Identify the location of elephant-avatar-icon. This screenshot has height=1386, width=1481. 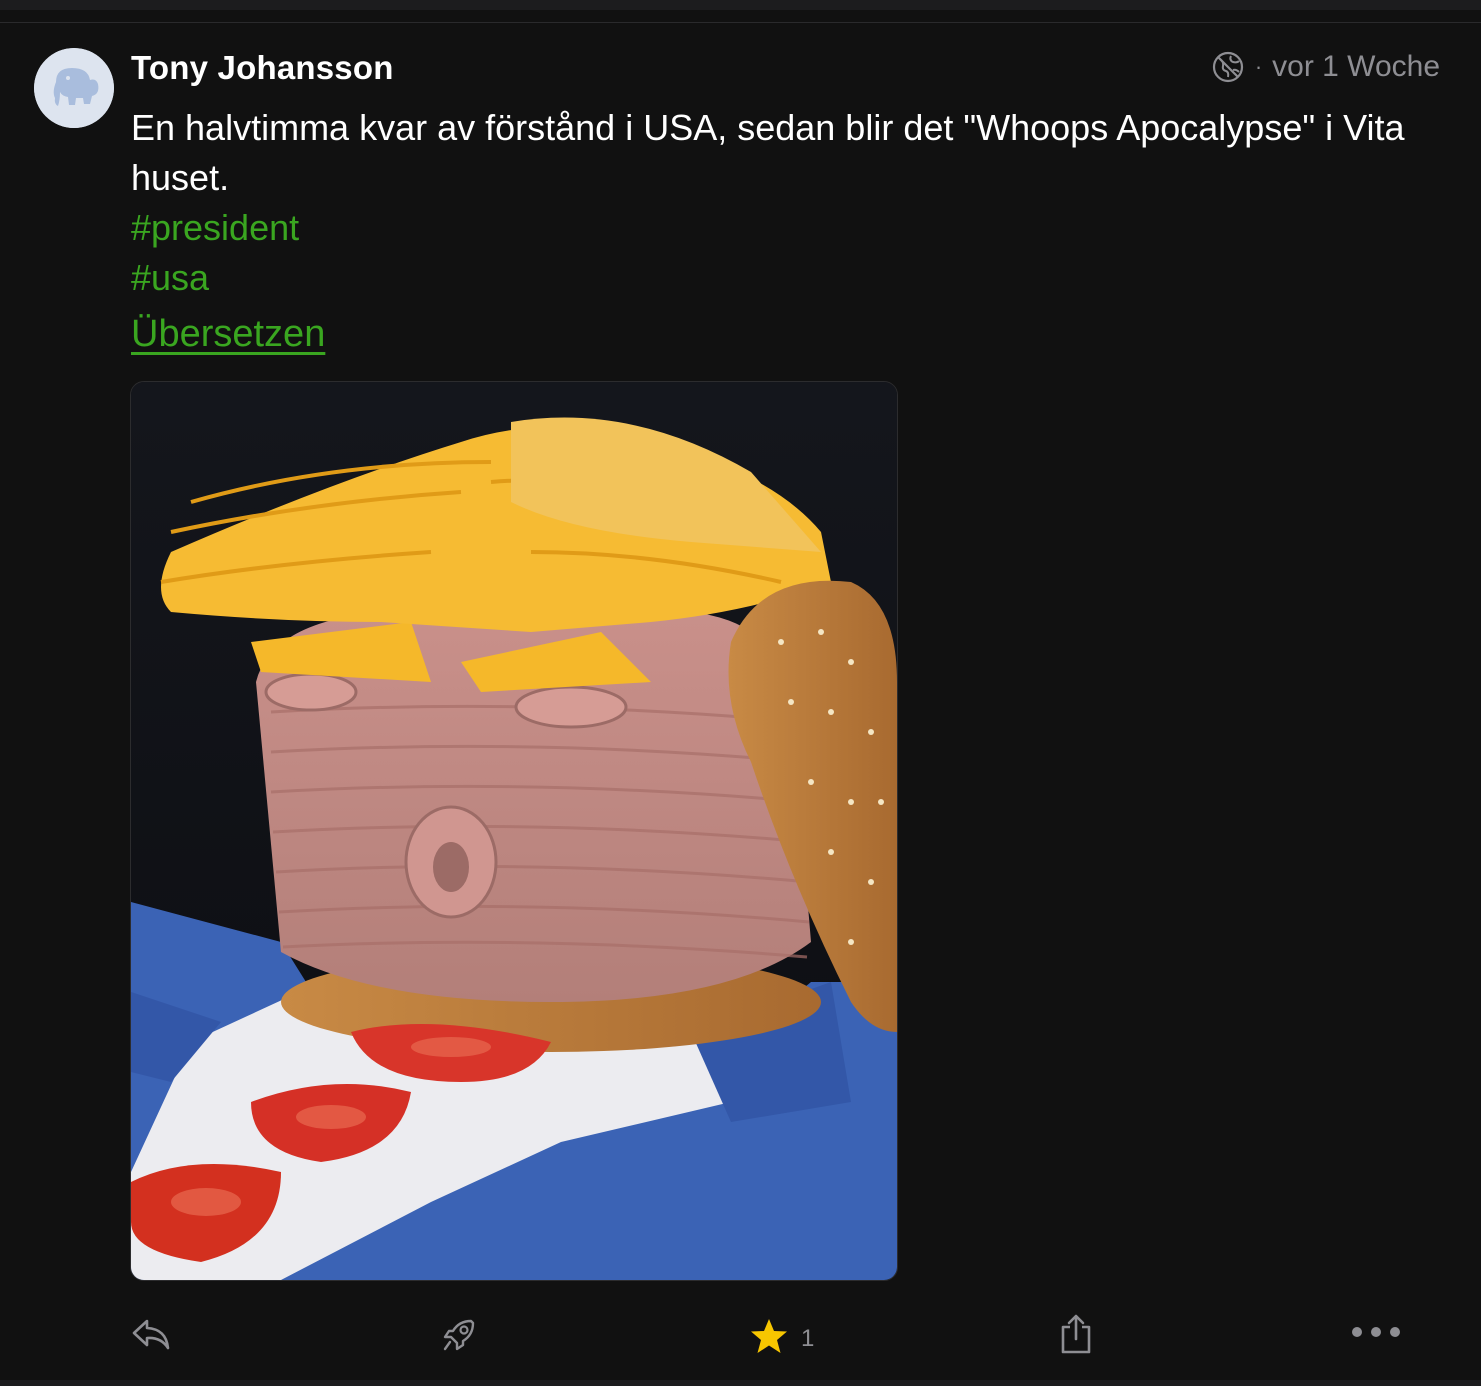
(74, 88).